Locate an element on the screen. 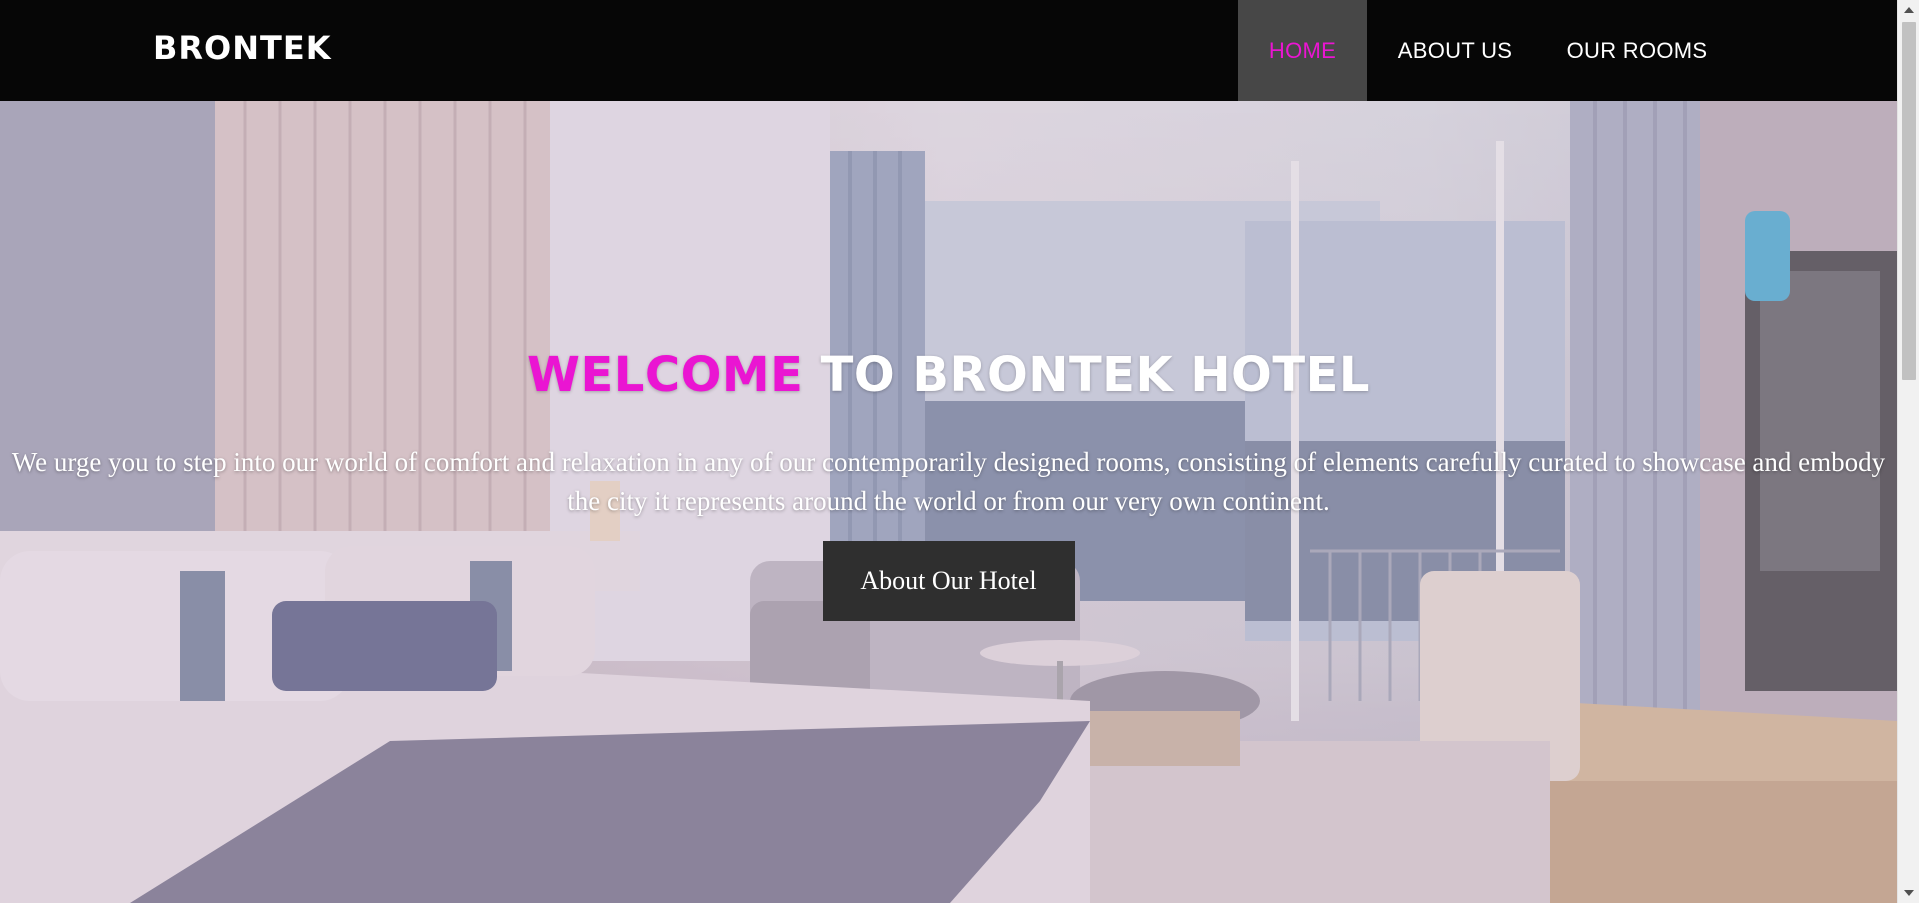 This screenshot has height=903, width=1919. hero-title: WELCOME TO BRONTEK HOTEL is located at coordinates (948, 375).